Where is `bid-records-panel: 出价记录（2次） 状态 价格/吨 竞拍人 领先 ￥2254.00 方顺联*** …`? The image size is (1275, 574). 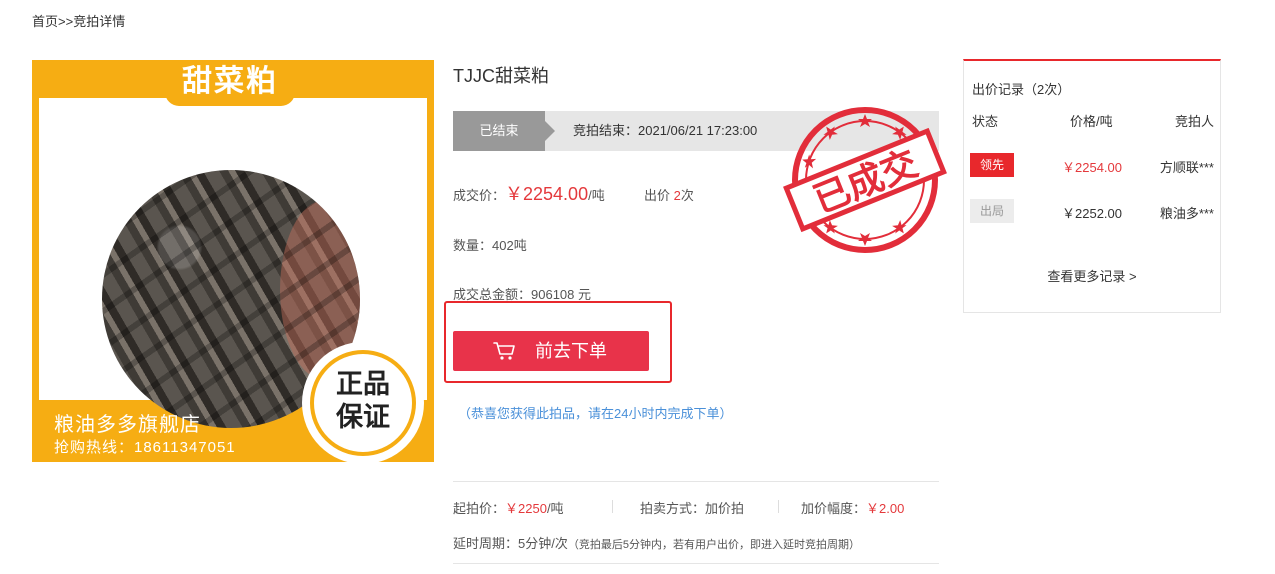
bid-records-panel: 出价记录（2次） 状态 价格/吨 竞拍人 领先 ￥2254.00 方顺联*** … is located at coordinates (1092, 186).